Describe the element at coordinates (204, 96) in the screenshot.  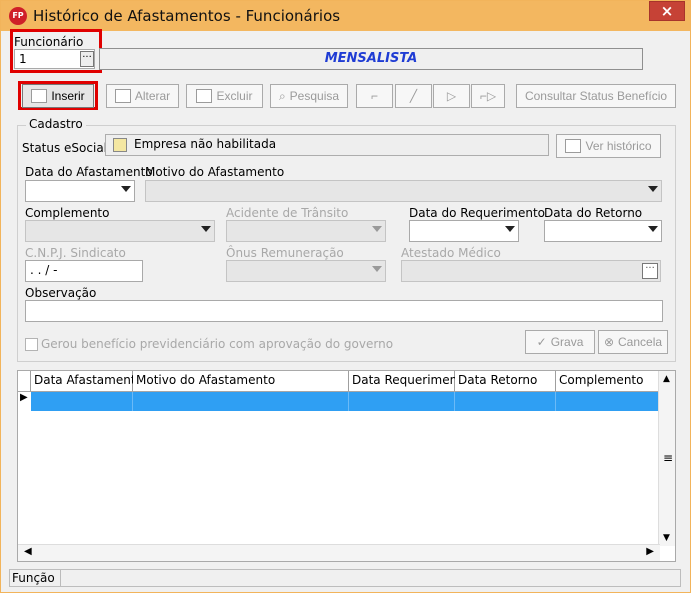
I see `delete-icon` at that location.